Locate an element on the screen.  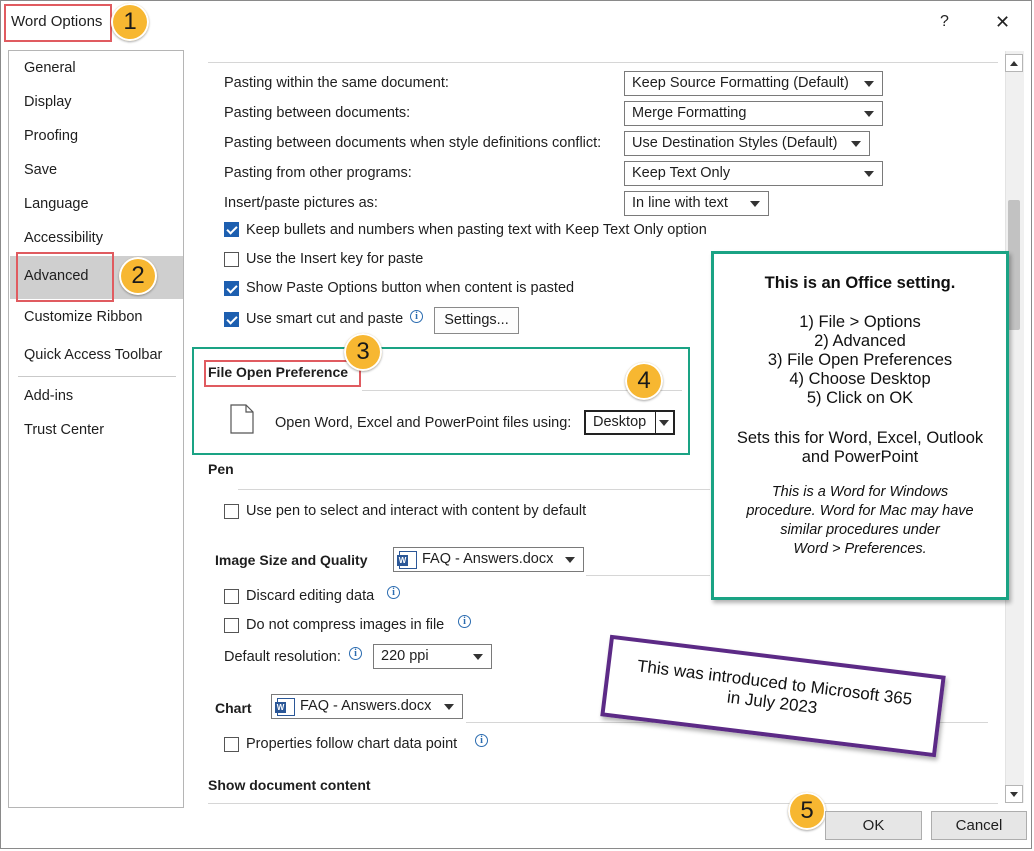
callout-sets-line-1: Sets this for Word, Excel, Outlook is located at coordinates (860, 438).